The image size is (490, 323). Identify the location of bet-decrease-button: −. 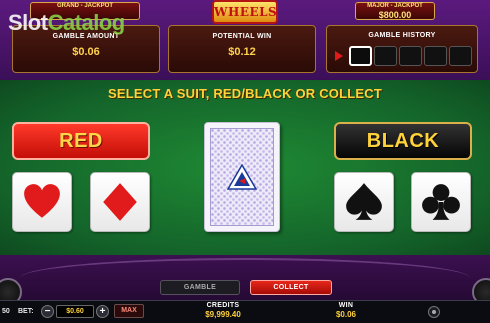
(47, 311).